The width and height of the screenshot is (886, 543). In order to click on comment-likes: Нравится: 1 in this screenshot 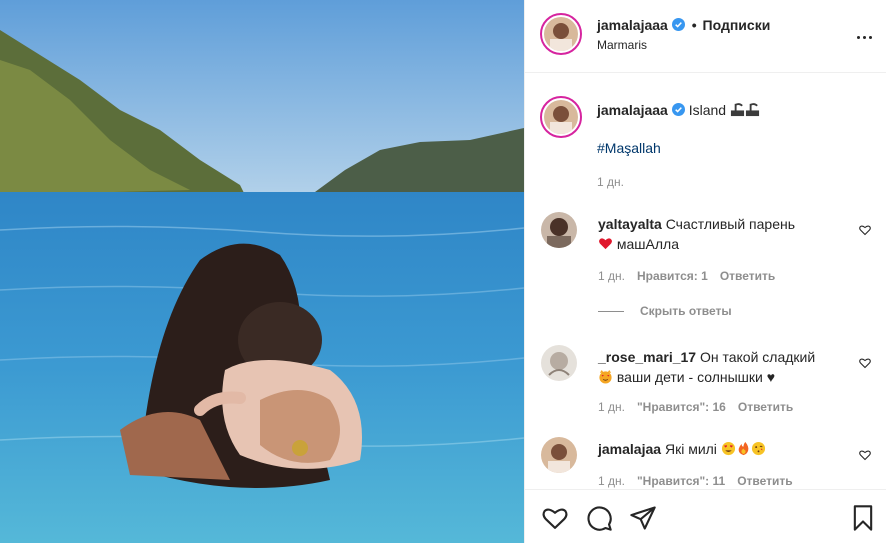, I will do `click(672, 276)`.